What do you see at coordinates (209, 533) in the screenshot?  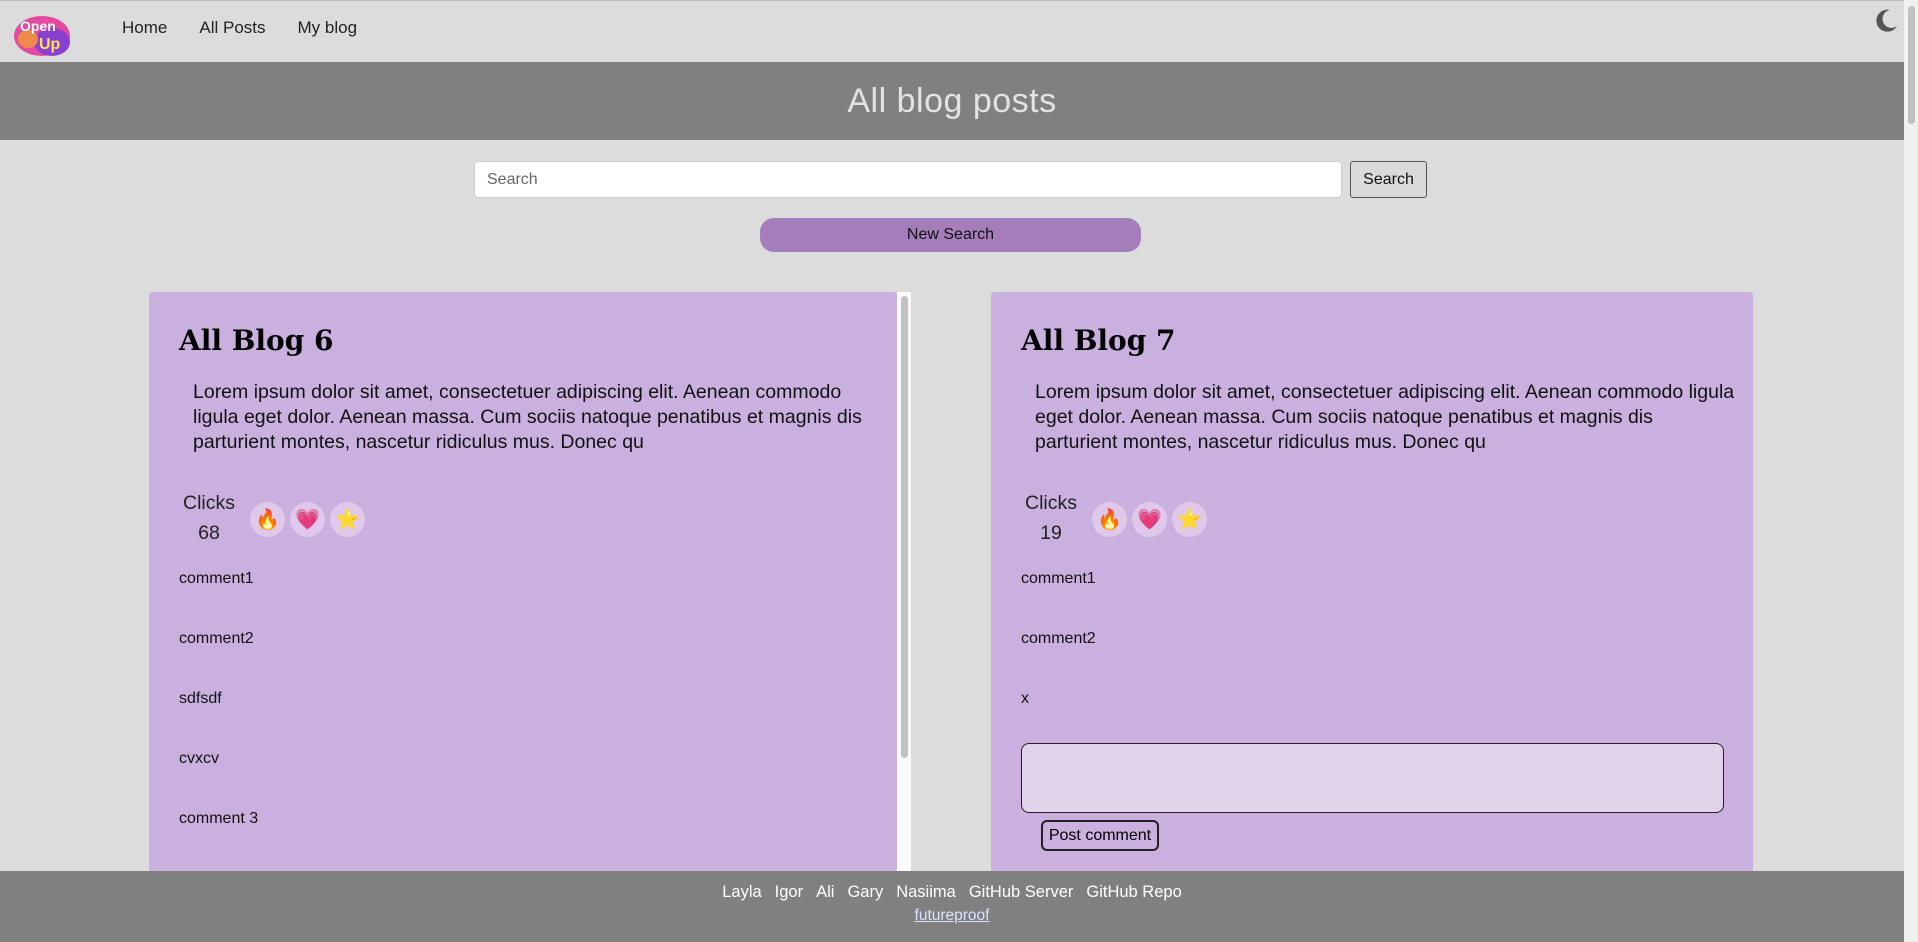 I see `clicks-value: 68` at bounding box center [209, 533].